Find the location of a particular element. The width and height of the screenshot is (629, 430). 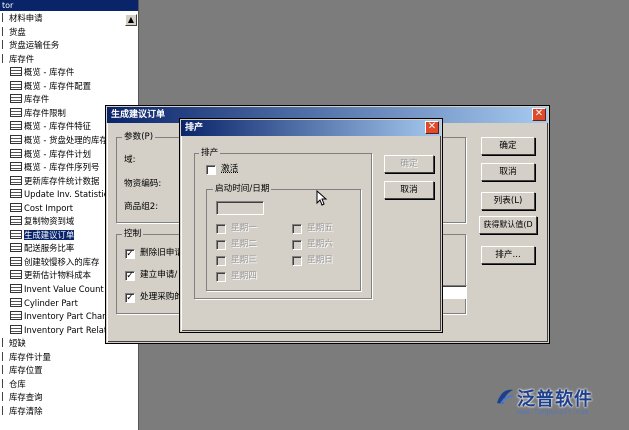

schedule-ok-button: 确定 is located at coordinates (409, 164).